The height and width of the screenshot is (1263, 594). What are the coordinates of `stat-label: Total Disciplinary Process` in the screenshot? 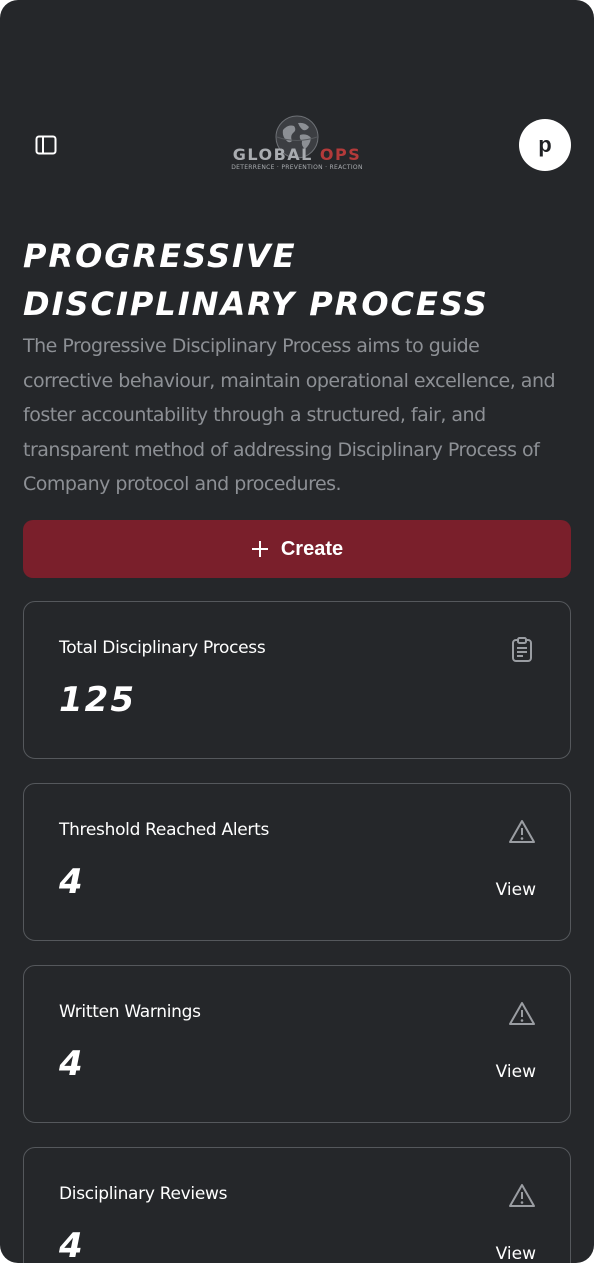 It's located at (162, 648).